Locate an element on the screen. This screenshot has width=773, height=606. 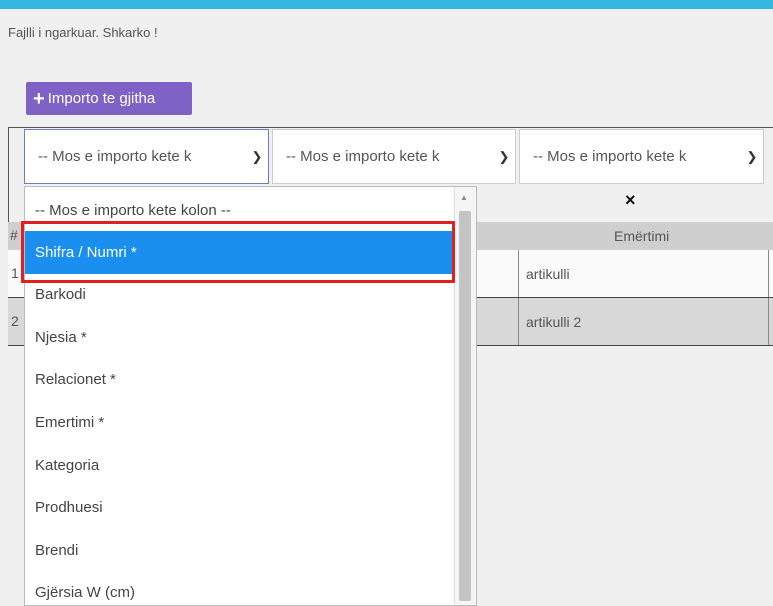
row-emertimi: artikulli 2 is located at coordinates (643, 321).